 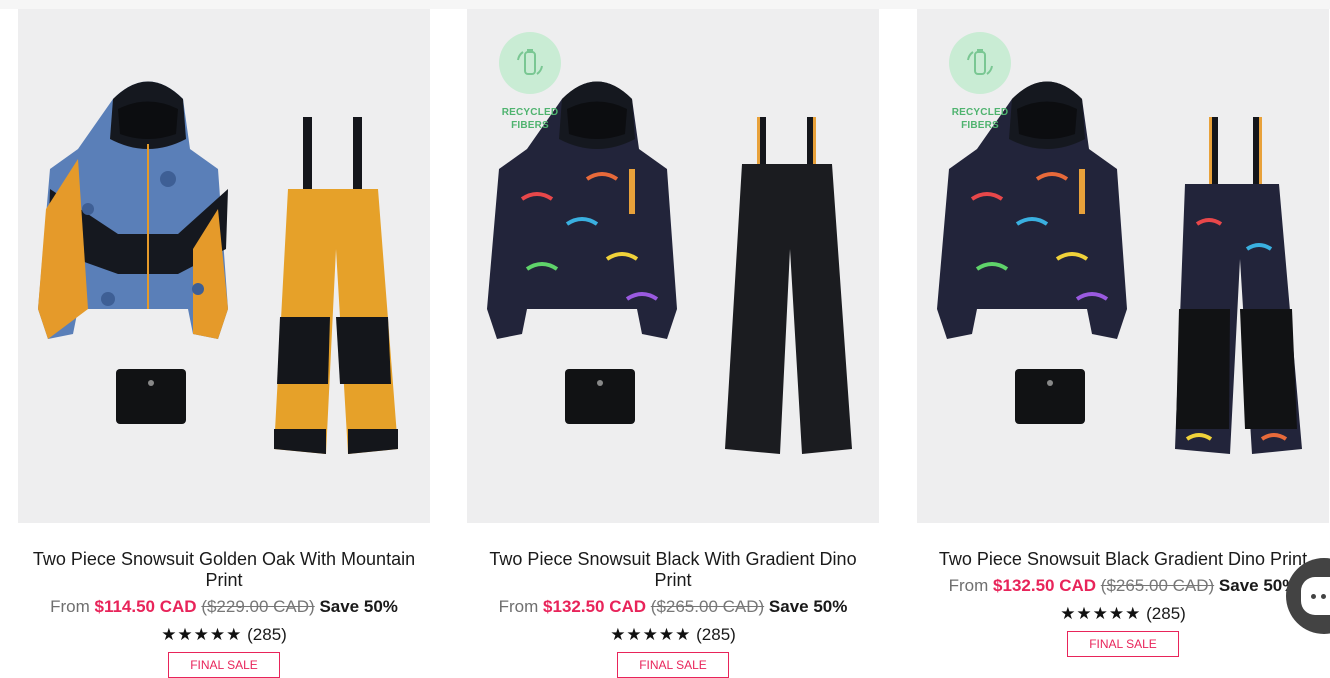 I want to click on sale-price: $114.50 CAD, so click(x=145, y=606).